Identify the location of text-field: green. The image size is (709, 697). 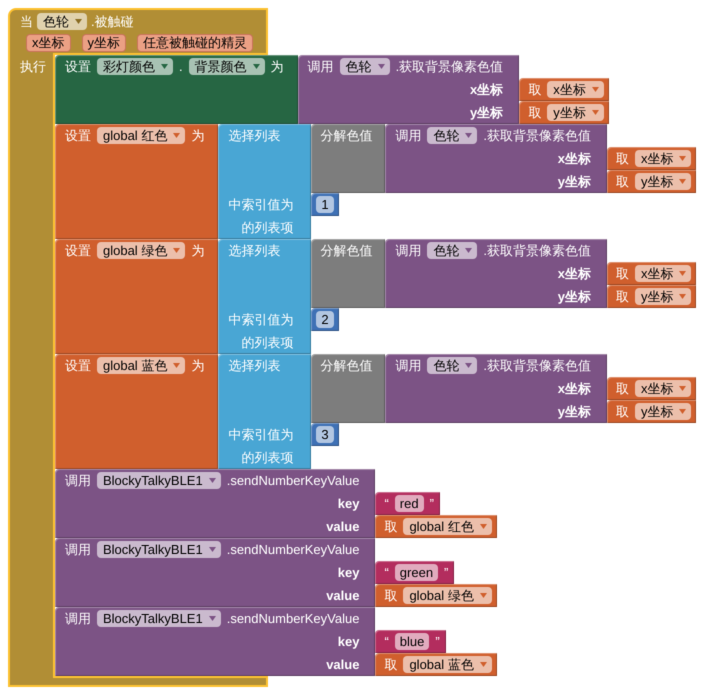
(416, 572).